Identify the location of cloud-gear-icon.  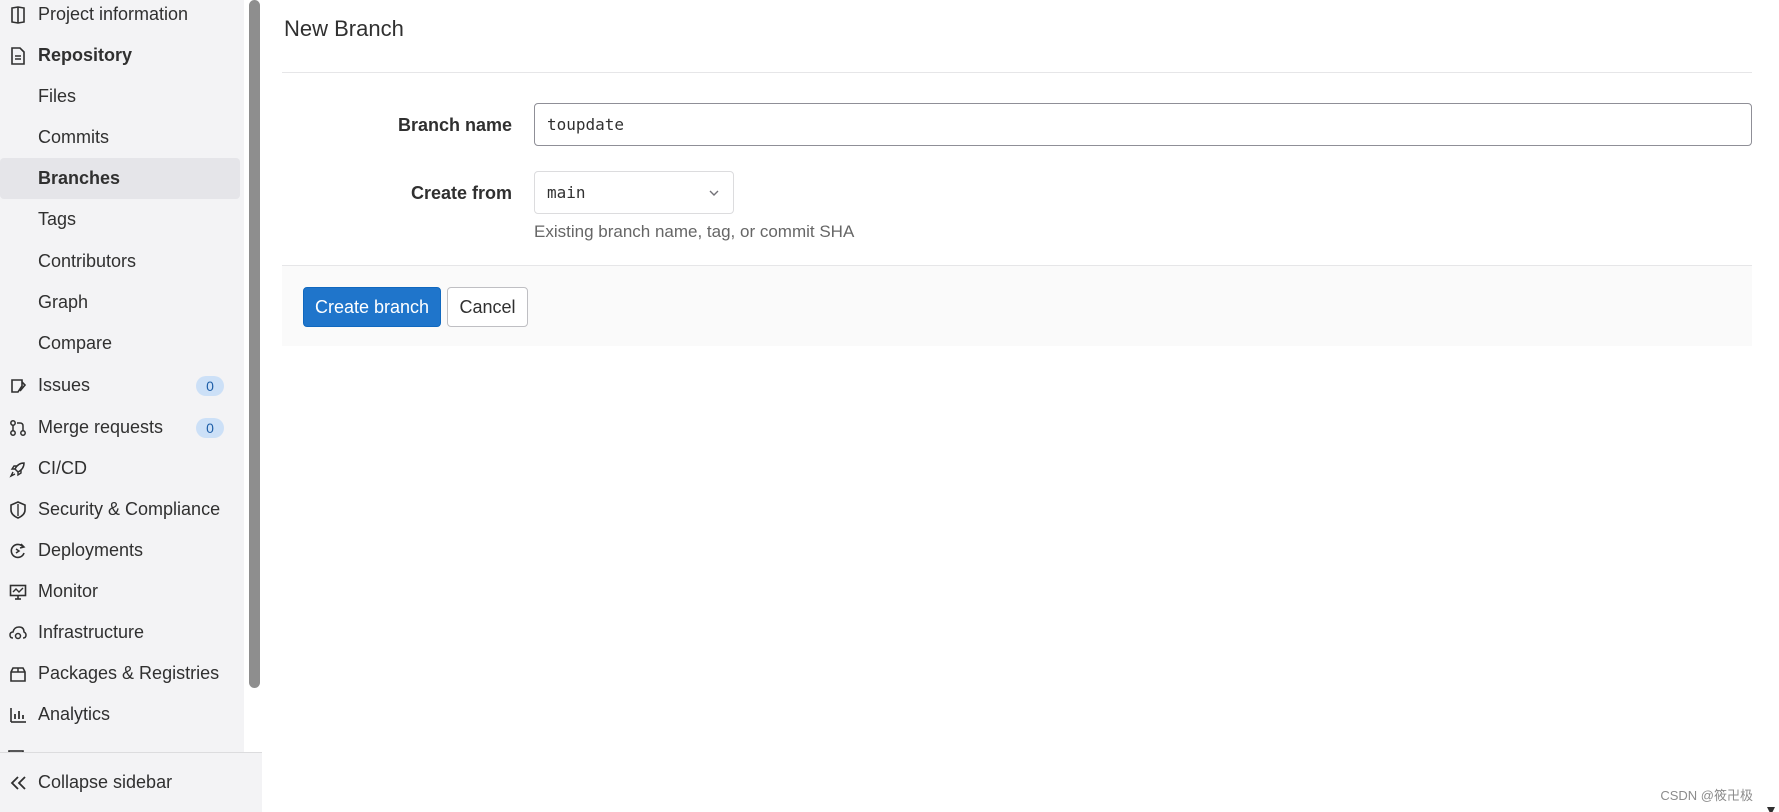
(18, 633).